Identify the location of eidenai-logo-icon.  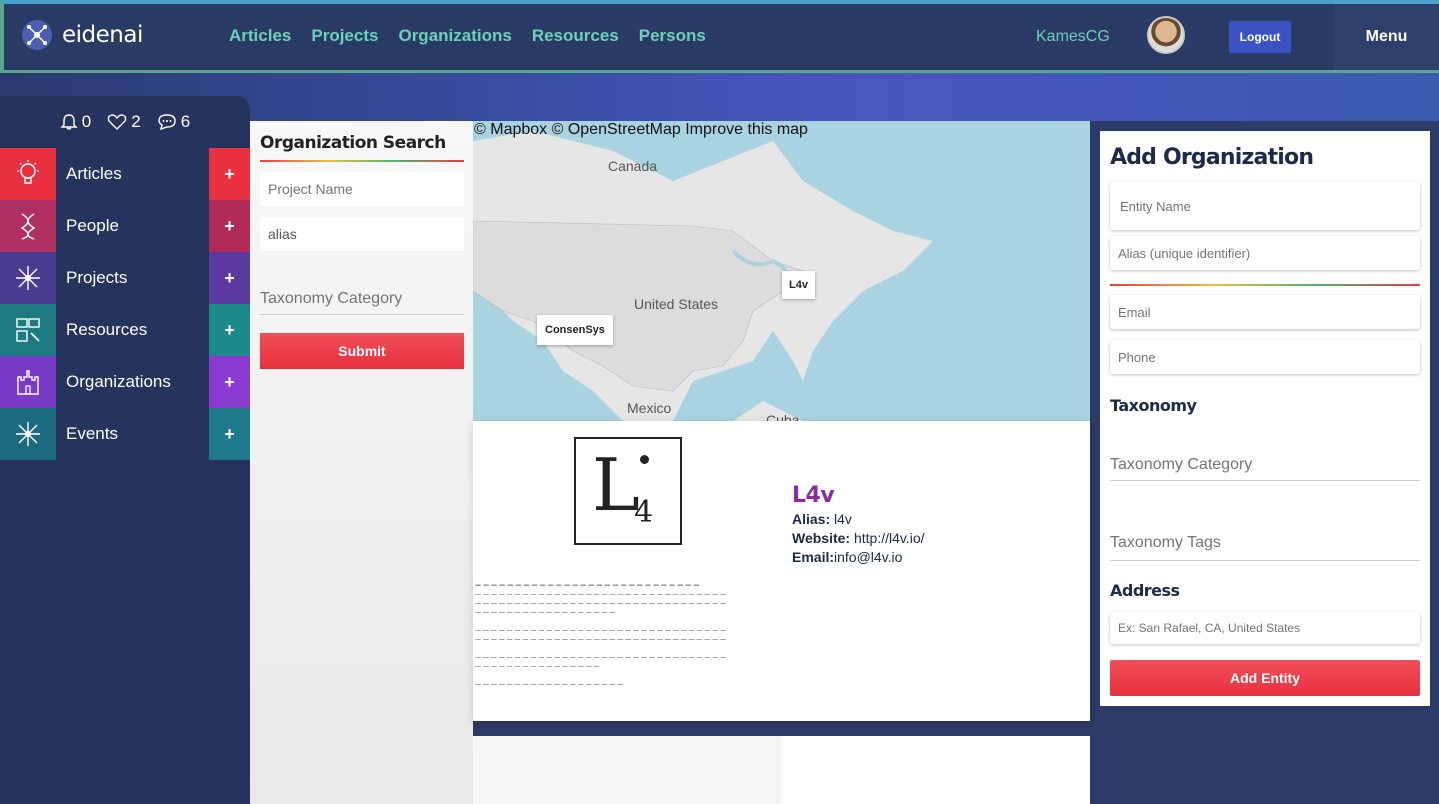
(37, 35).